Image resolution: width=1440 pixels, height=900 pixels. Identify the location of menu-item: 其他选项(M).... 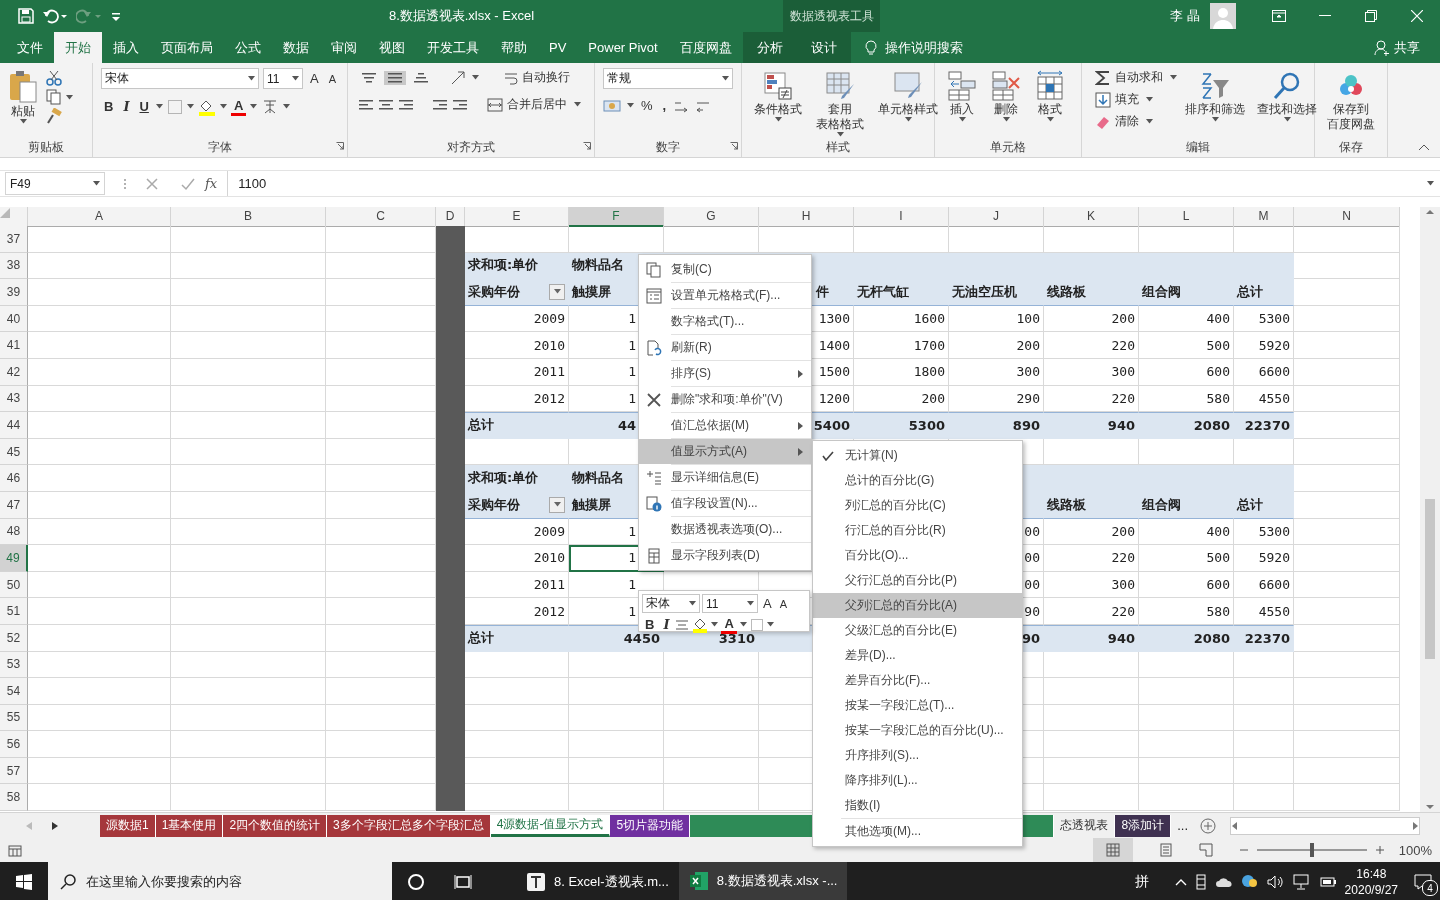
(917, 831).